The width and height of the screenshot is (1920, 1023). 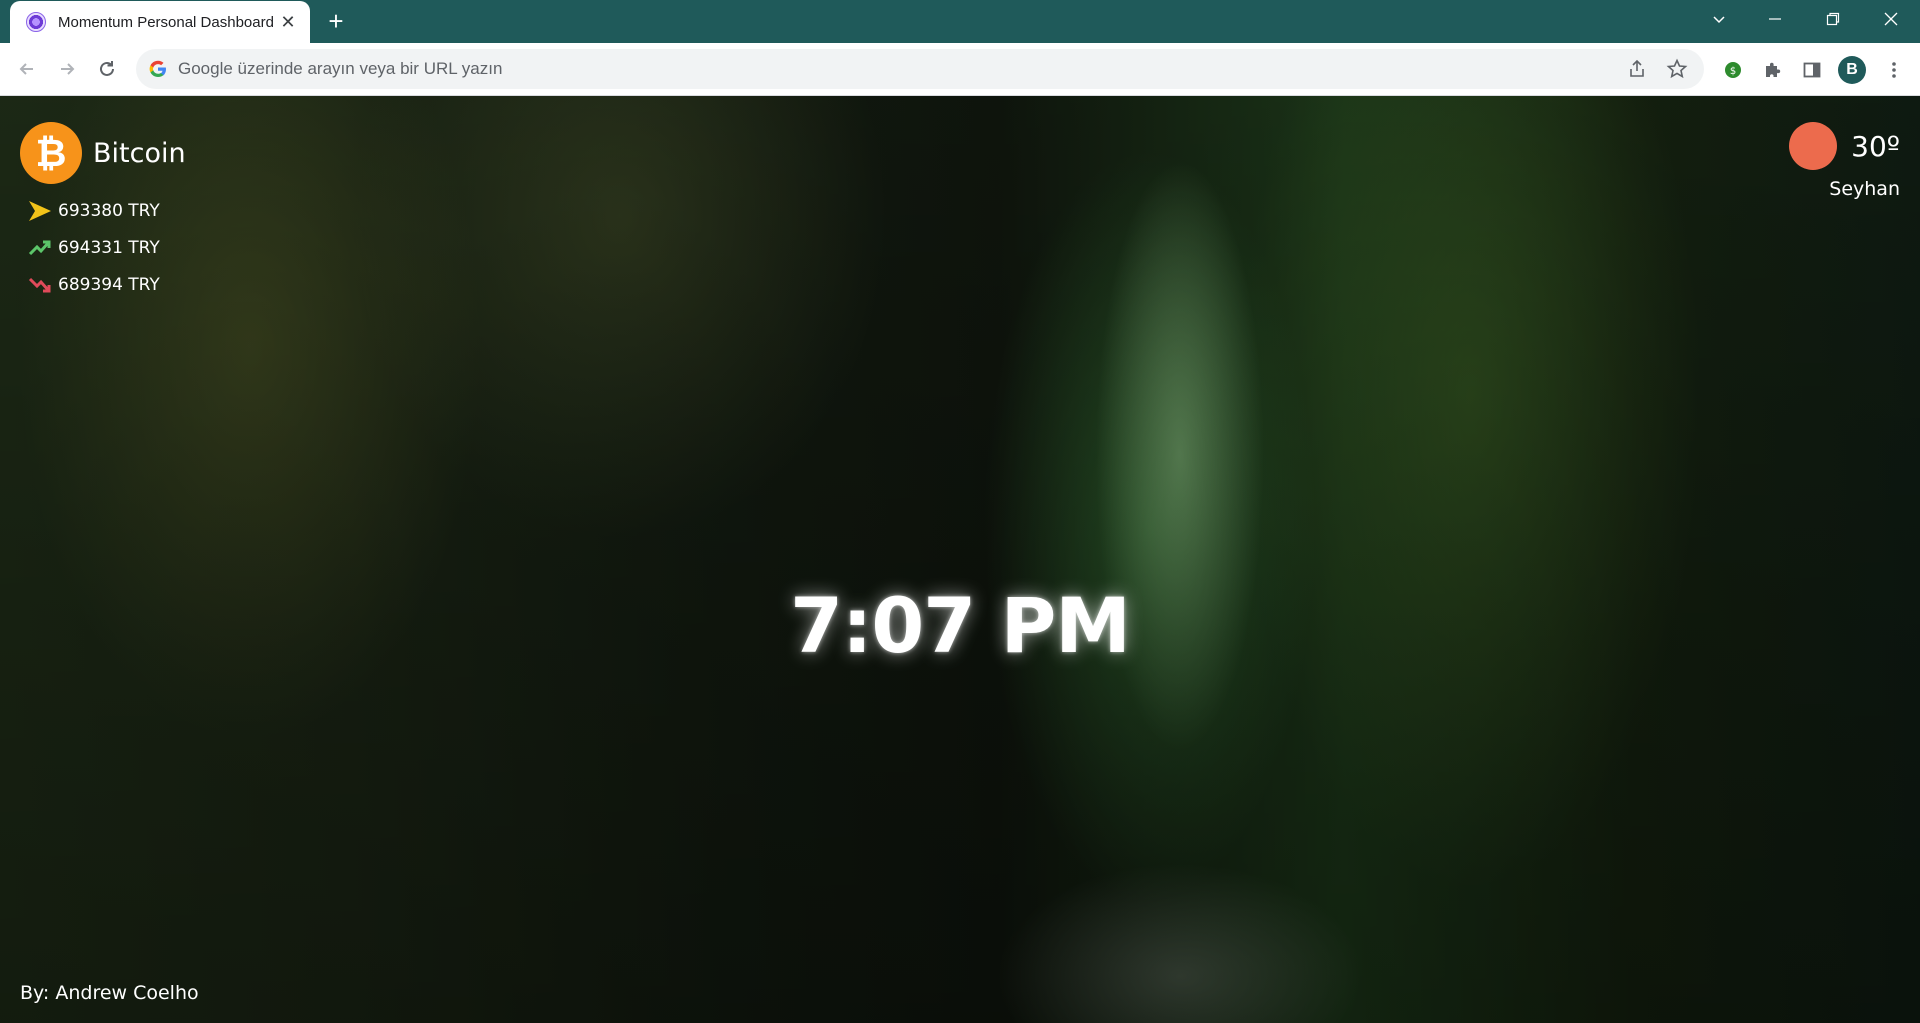 I want to click on trending-down-icon, so click(x=39, y=285).